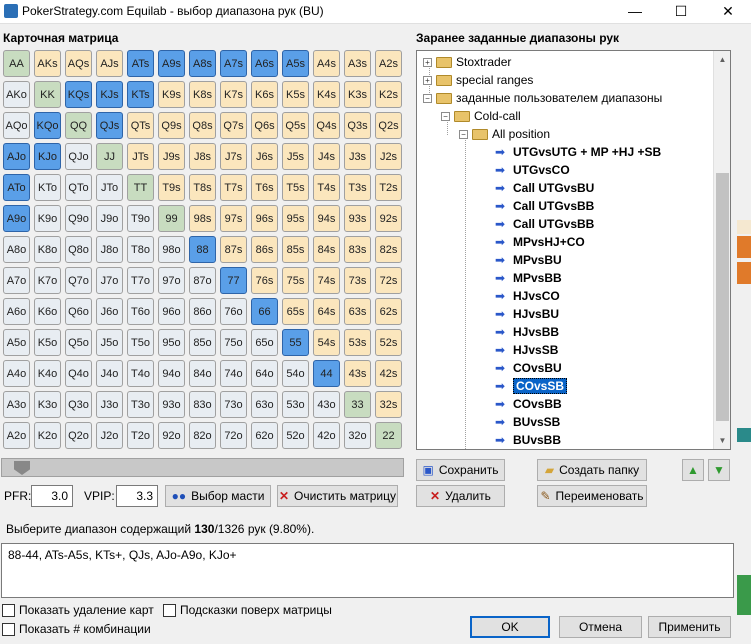 The image size is (751, 644). What do you see at coordinates (202, 467) in the screenshot?
I see `range-slider` at bounding box center [202, 467].